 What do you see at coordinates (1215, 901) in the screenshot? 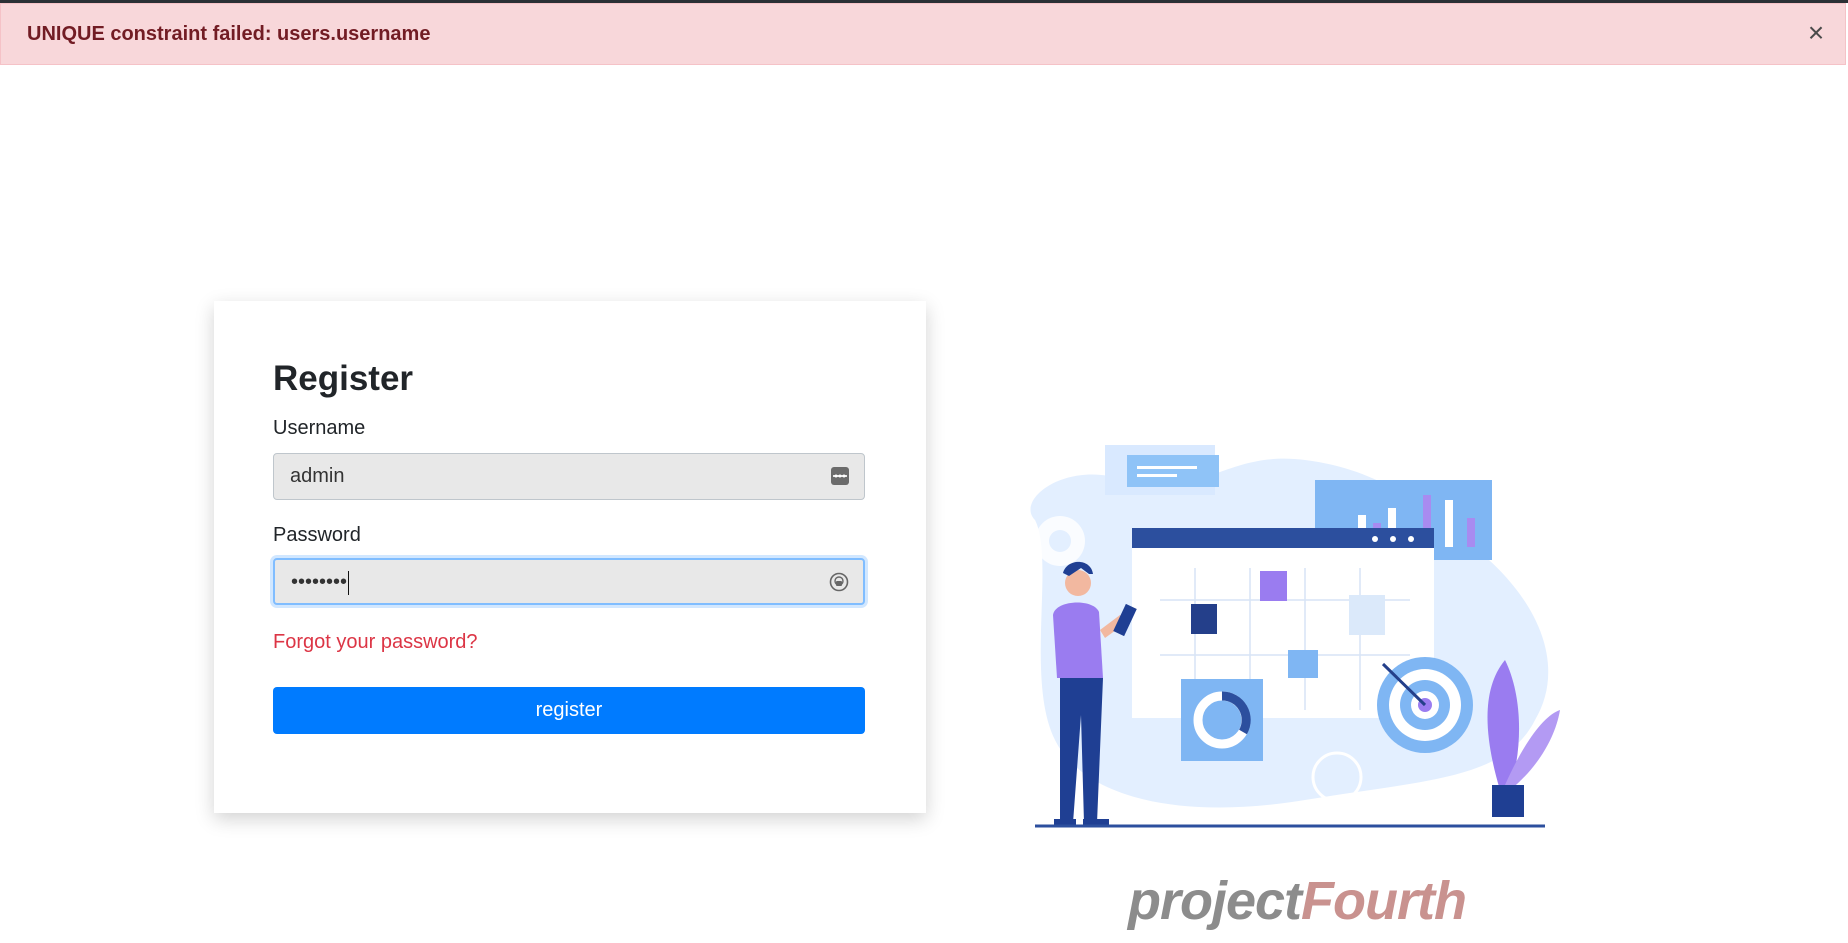
I see `brand-logo-part1: project` at bounding box center [1215, 901].